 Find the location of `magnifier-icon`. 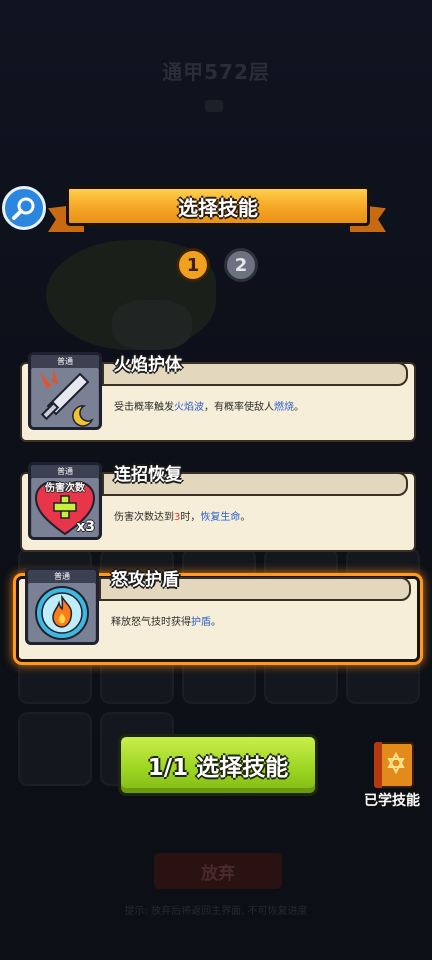

magnifier-icon is located at coordinates (23, 208).